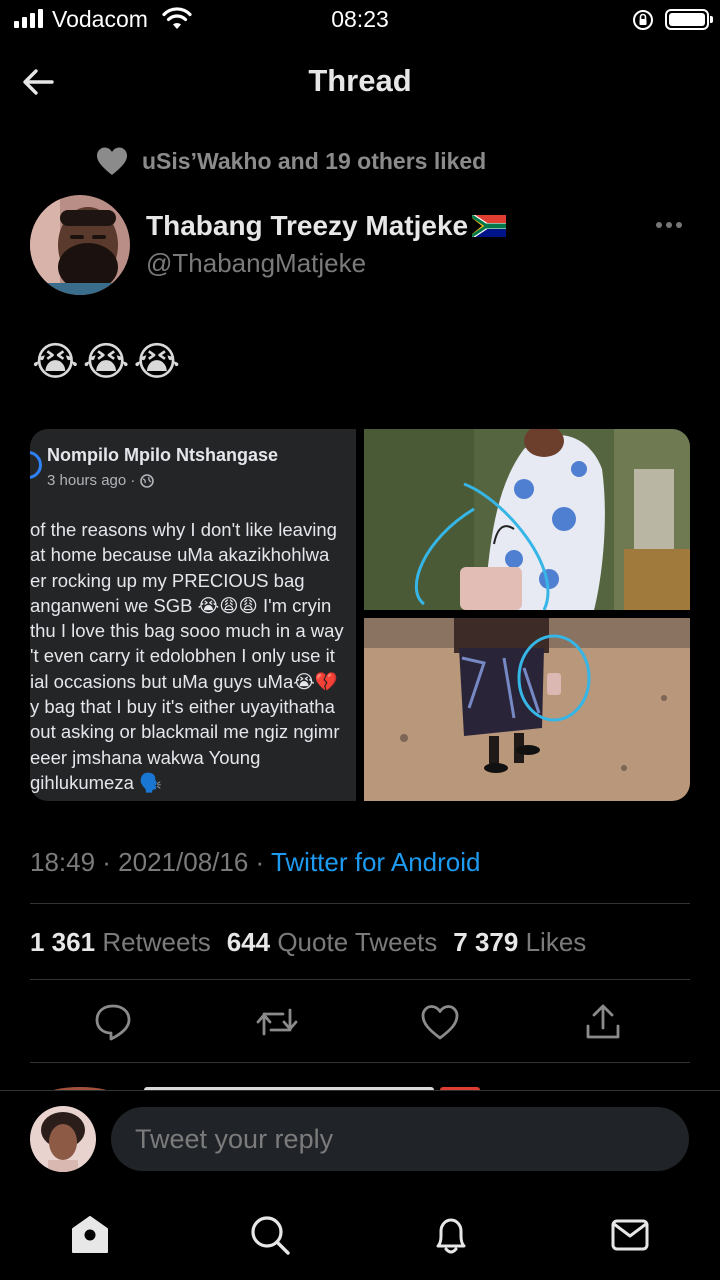 The width and height of the screenshot is (720, 1280). I want to click on photo-mother-with-bag, so click(527, 709).